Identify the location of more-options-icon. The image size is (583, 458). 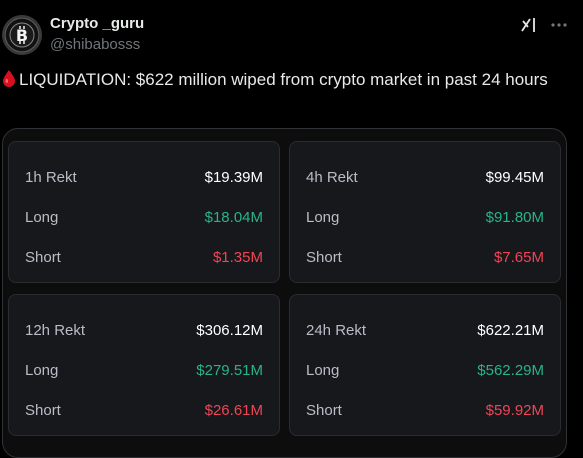
(559, 25).